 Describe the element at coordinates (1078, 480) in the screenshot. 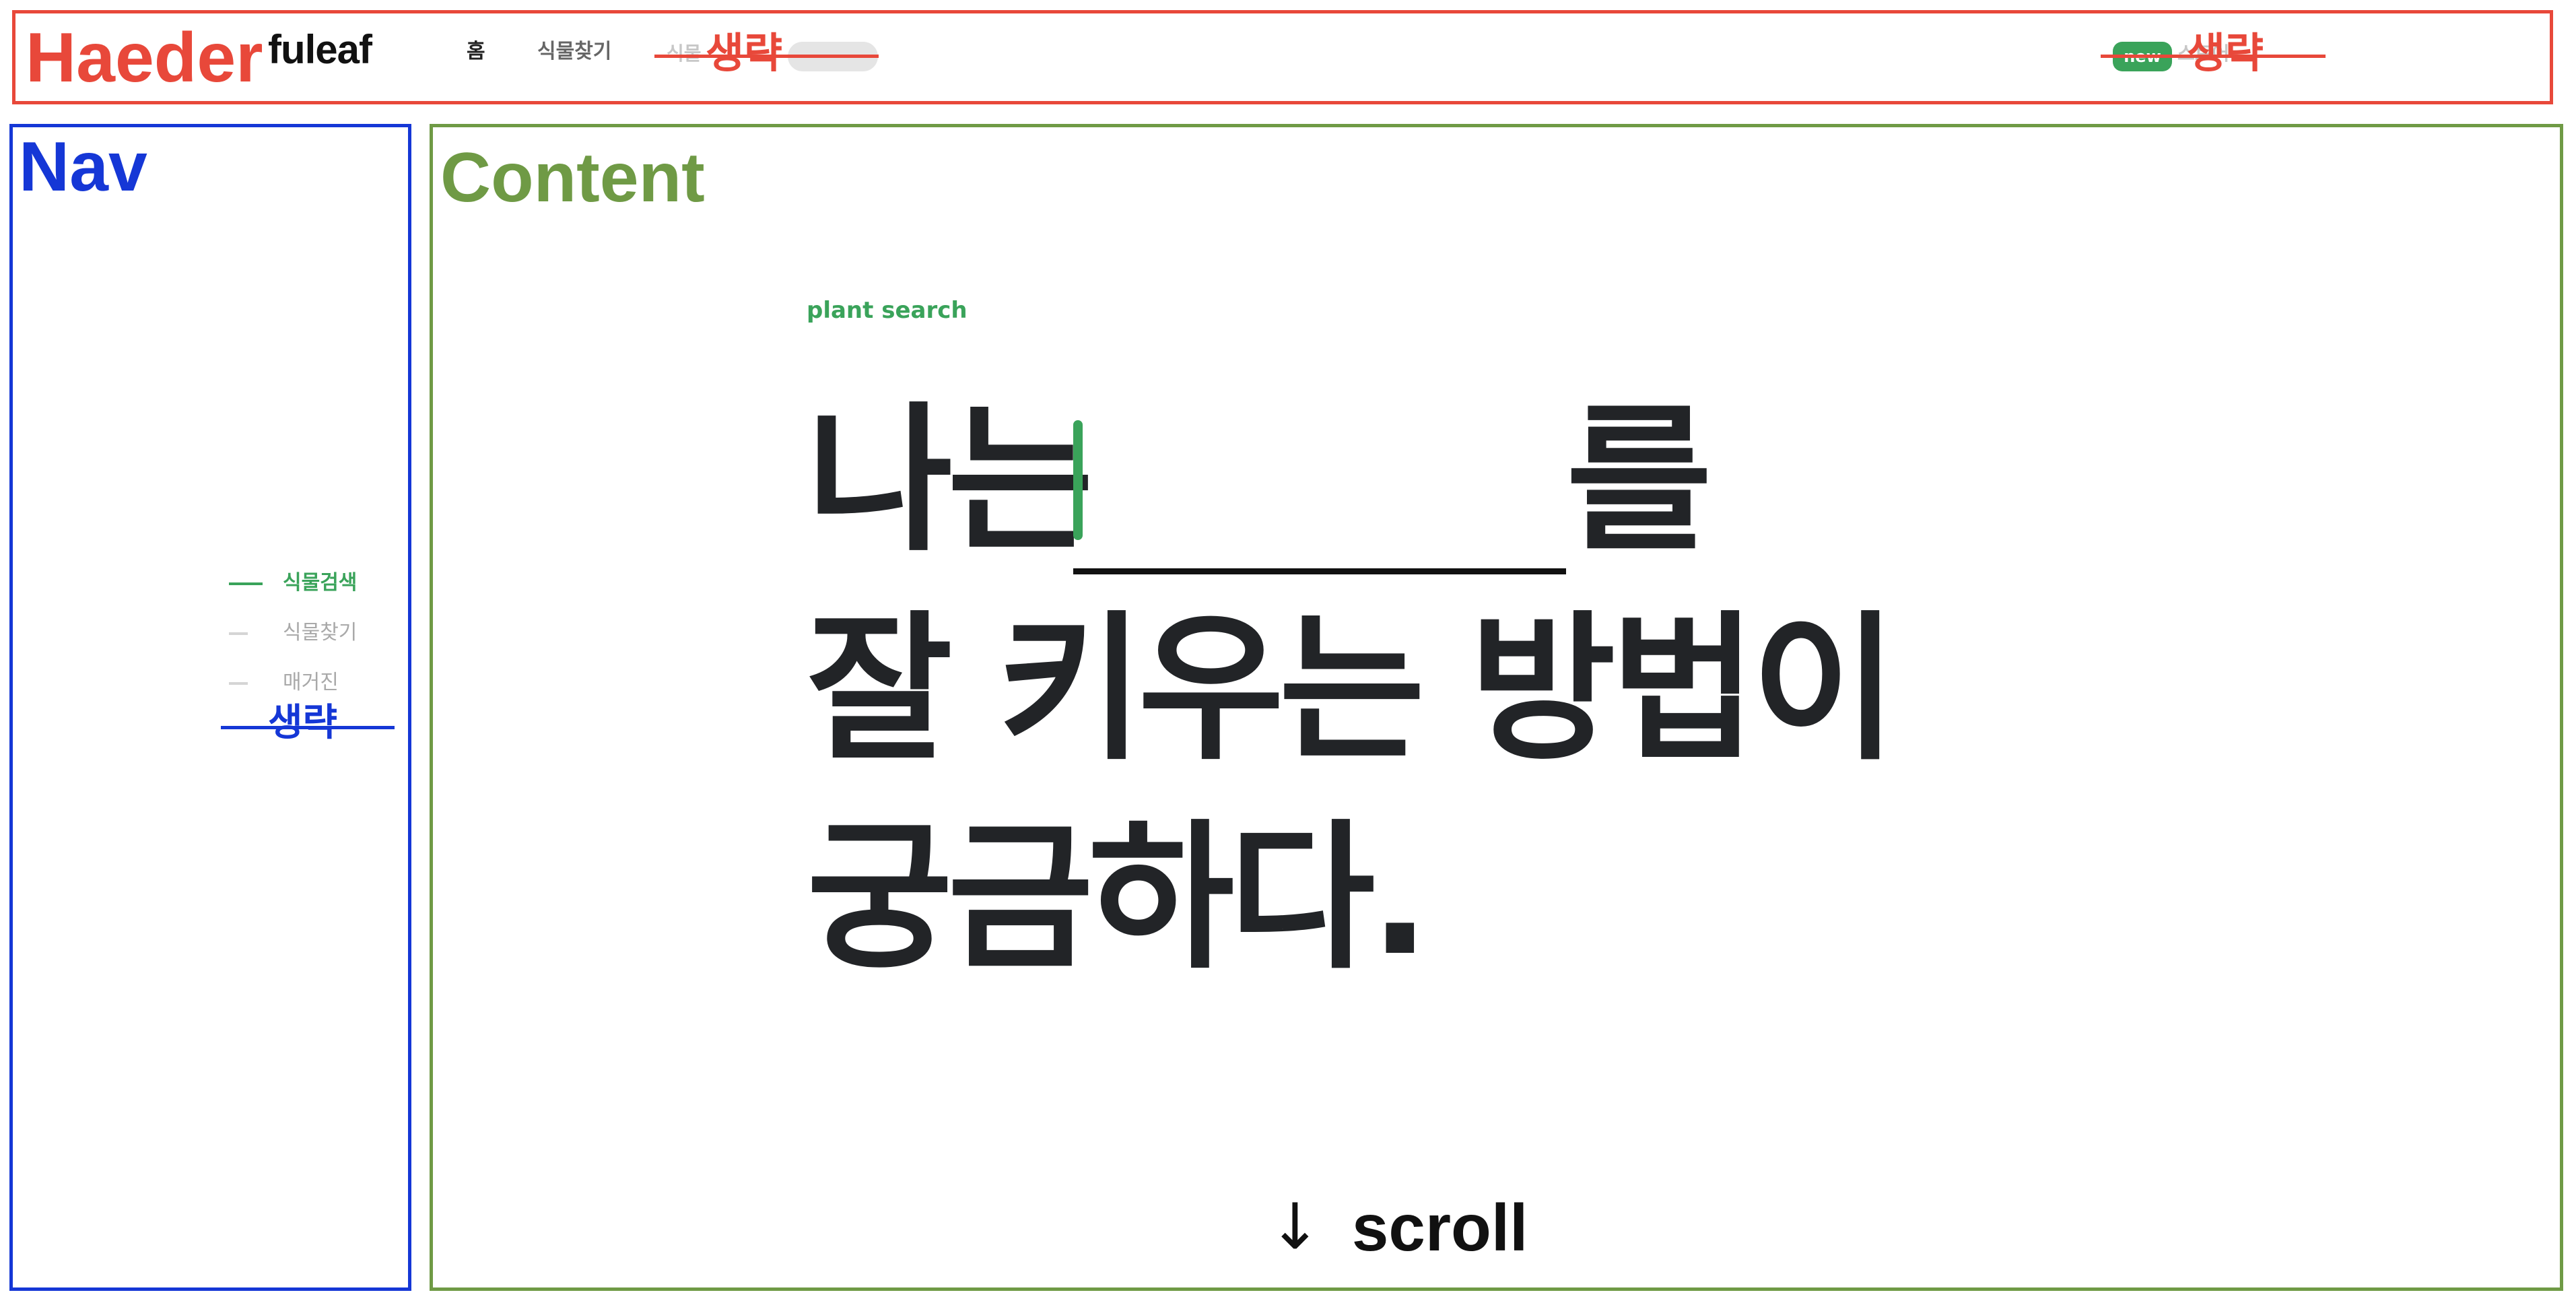

I see `text-caret` at that location.